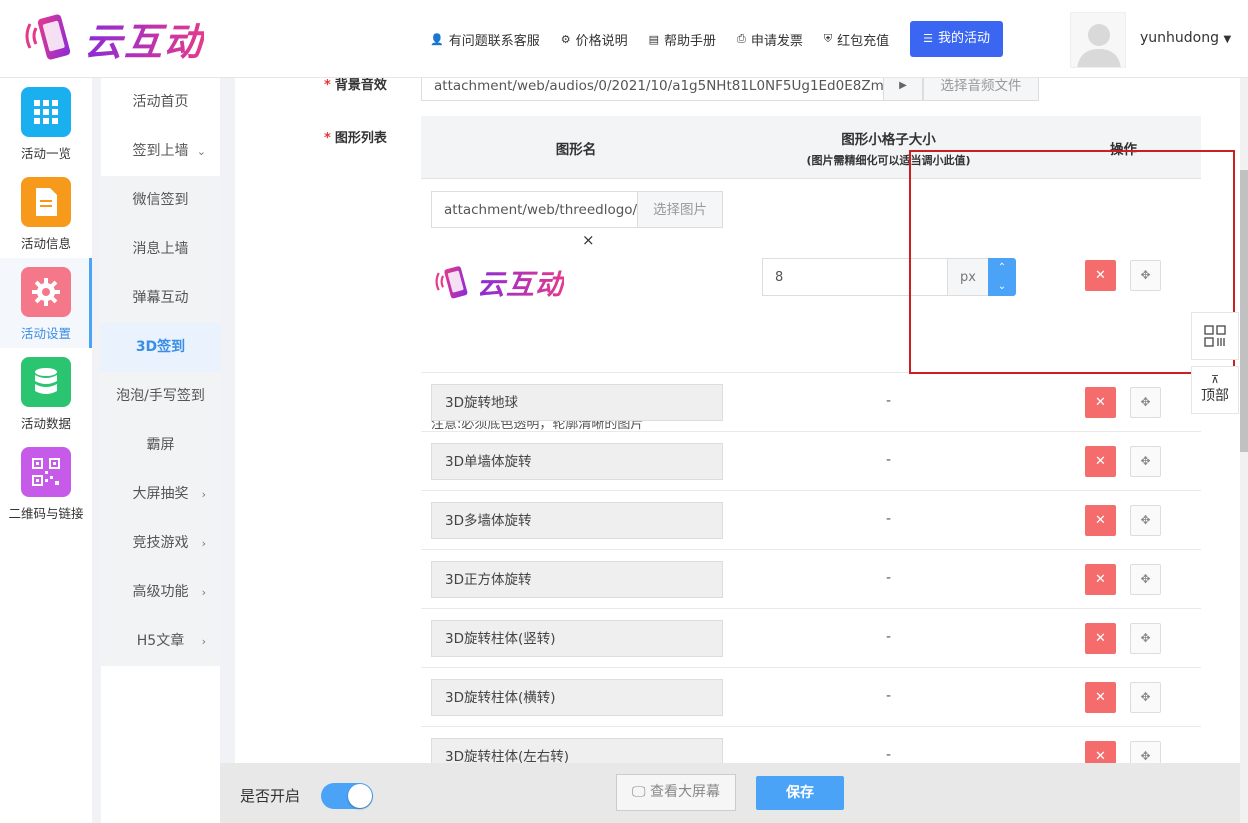 The height and width of the screenshot is (823, 1248). What do you see at coordinates (48, 37) in the screenshot?
I see `phone-logo-icon` at bounding box center [48, 37].